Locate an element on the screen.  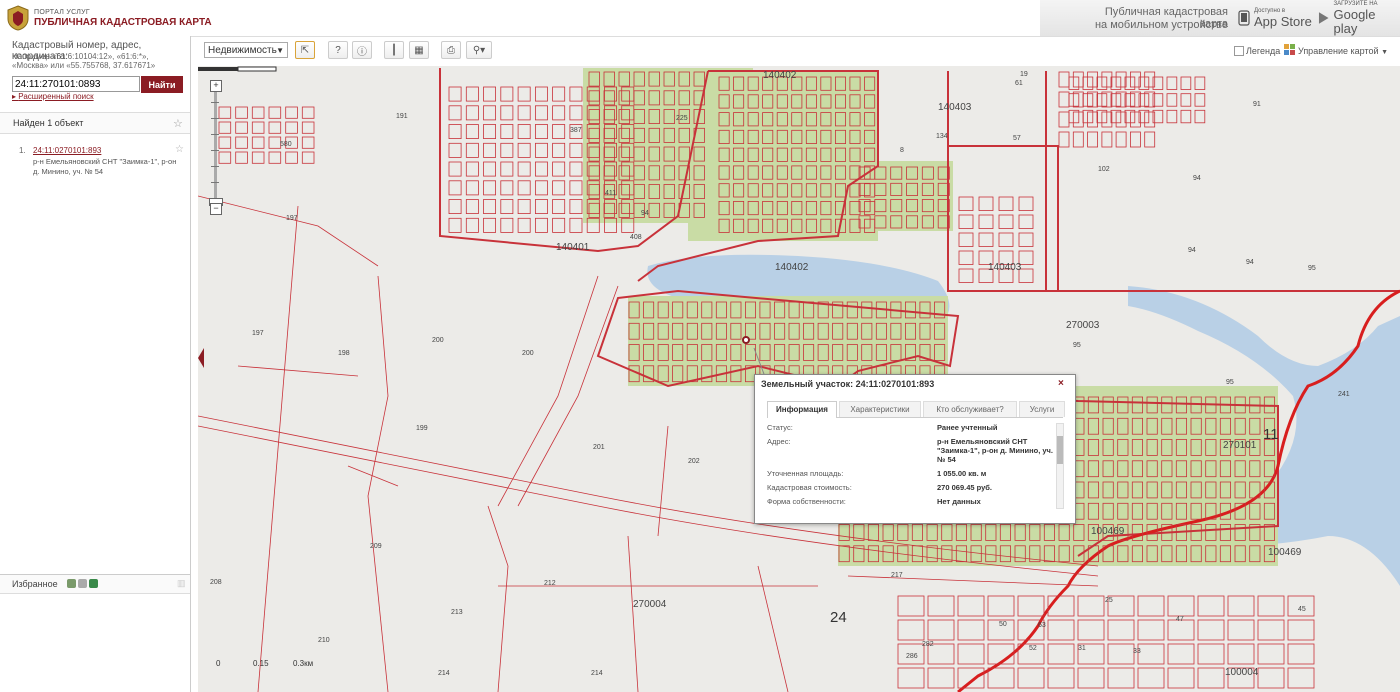
object-type-select: Недвижимость ▼ is located at coordinates (246, 50).